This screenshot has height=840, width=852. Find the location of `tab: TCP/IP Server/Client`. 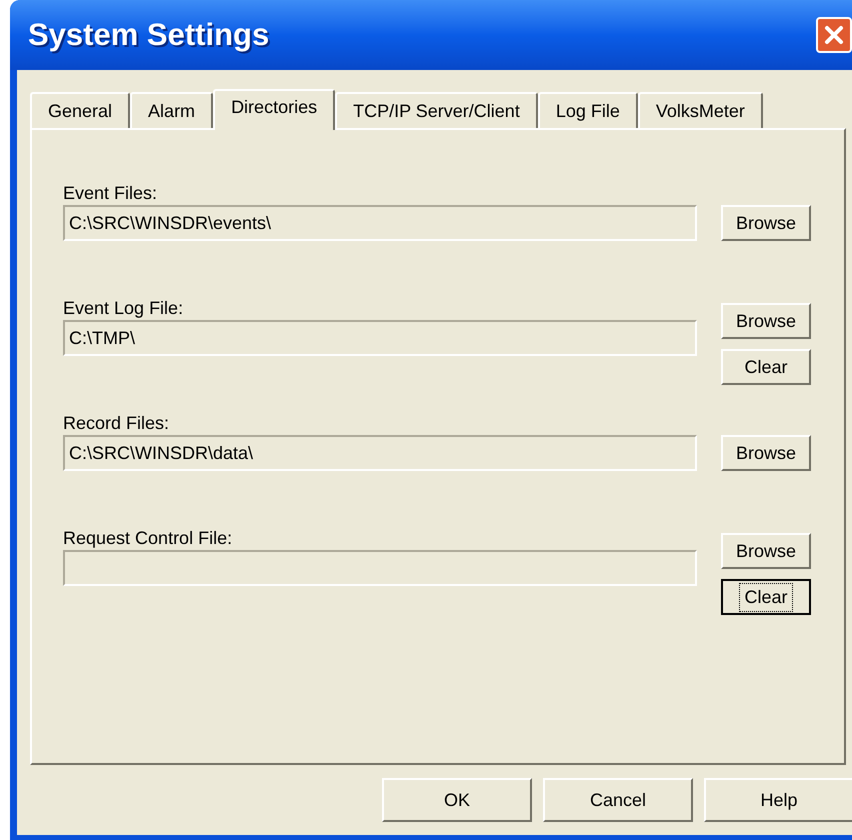

tab: TCP/IP Server/Client is located at coordinates (436, 110).